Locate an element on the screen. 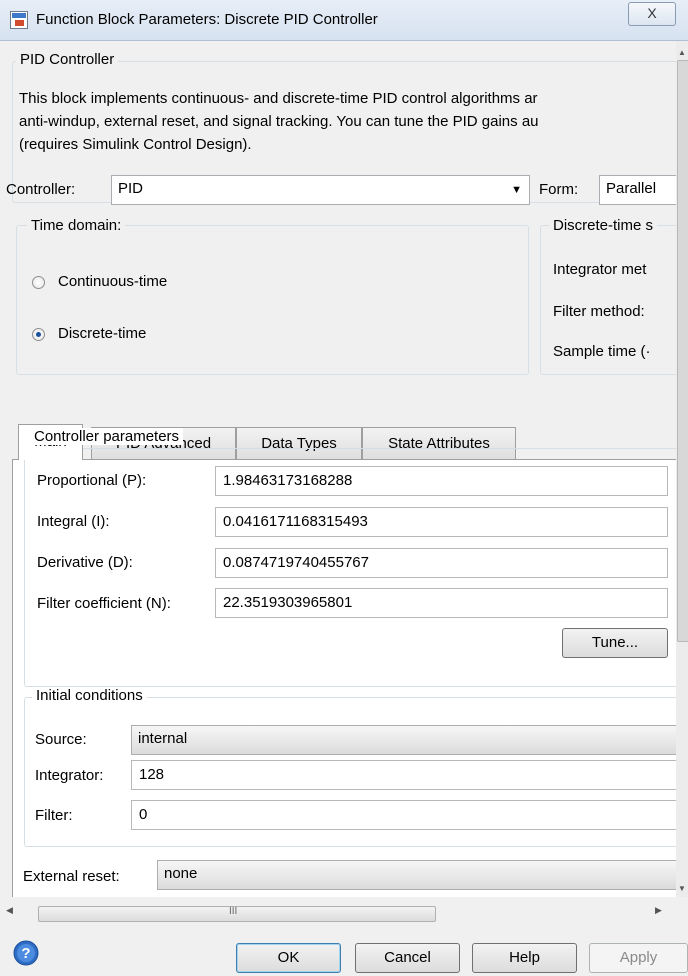 The image size is (688, 976). derivative-value: 0.0874719740455767 is located at coordinates (296, 562).